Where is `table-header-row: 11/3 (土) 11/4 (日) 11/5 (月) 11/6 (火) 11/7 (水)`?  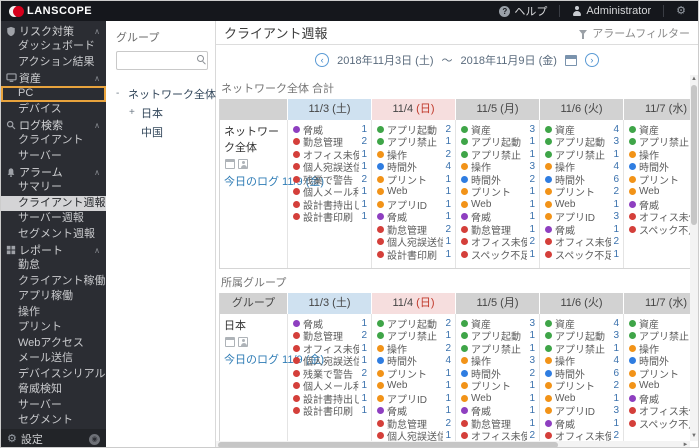 table-header-row: 11/3 (土) 11/4 (日) 11/5 (月) 11/6 (火) 11/7 (水) is located at coordinates (456, 109).